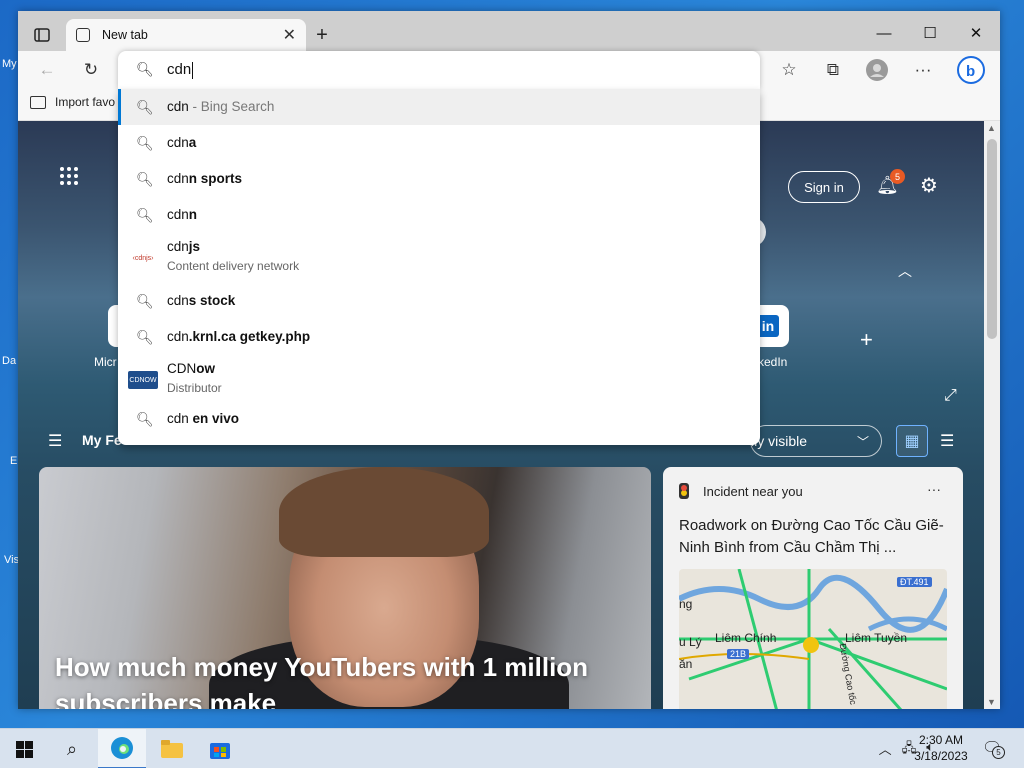 This screenshot has width=1024, height=768. I want to click on settings-gear-icon: ⚙, so click(929, 185).